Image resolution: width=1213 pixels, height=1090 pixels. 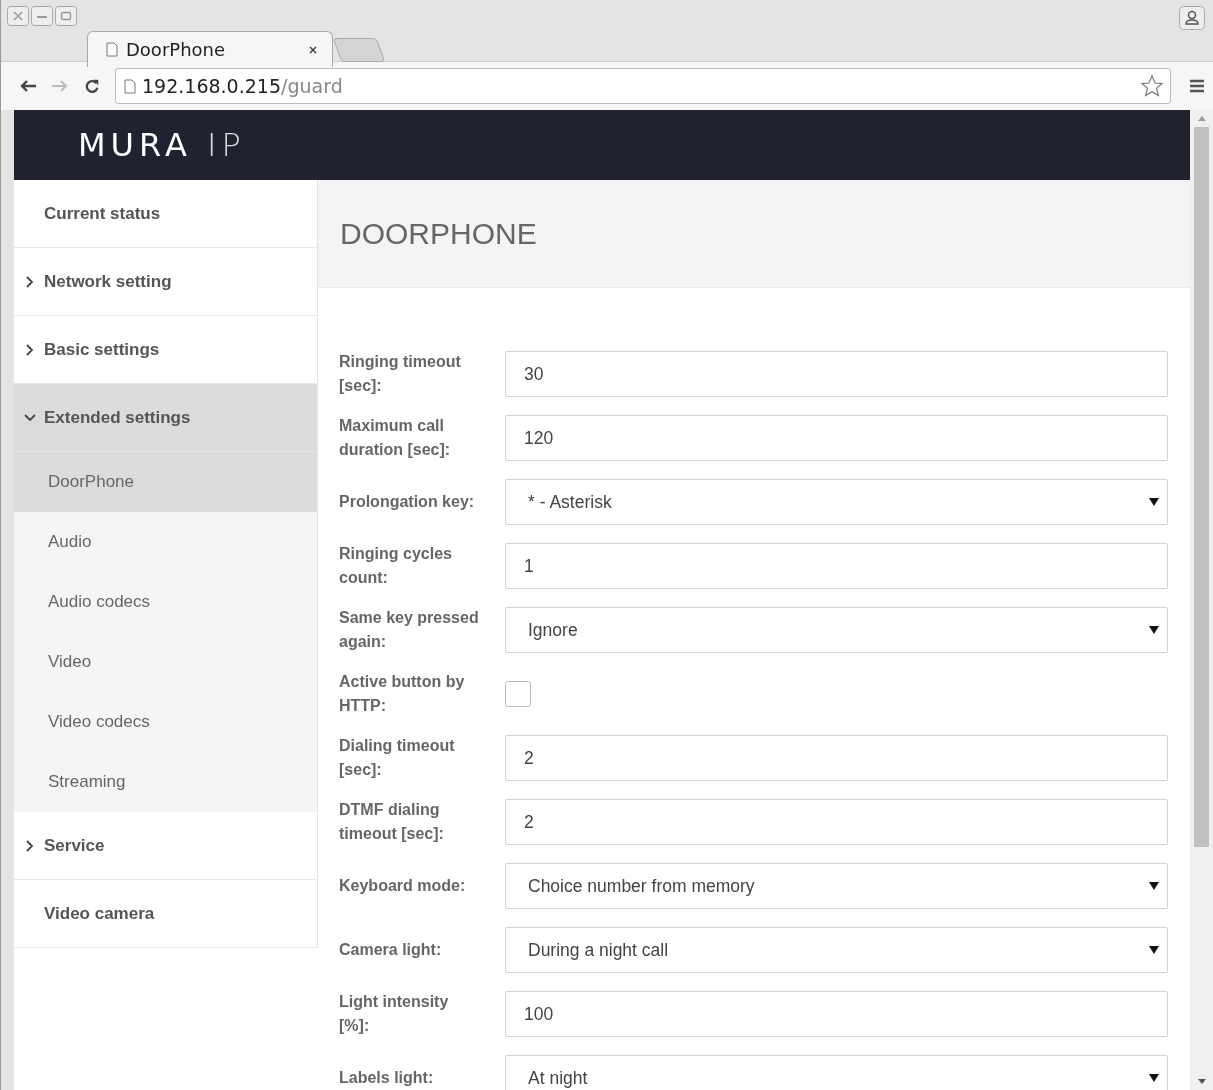 What do you see at coordinates (92, 86) in the screenshot?
I see `reload-icon` at bounding box center [92, 86].